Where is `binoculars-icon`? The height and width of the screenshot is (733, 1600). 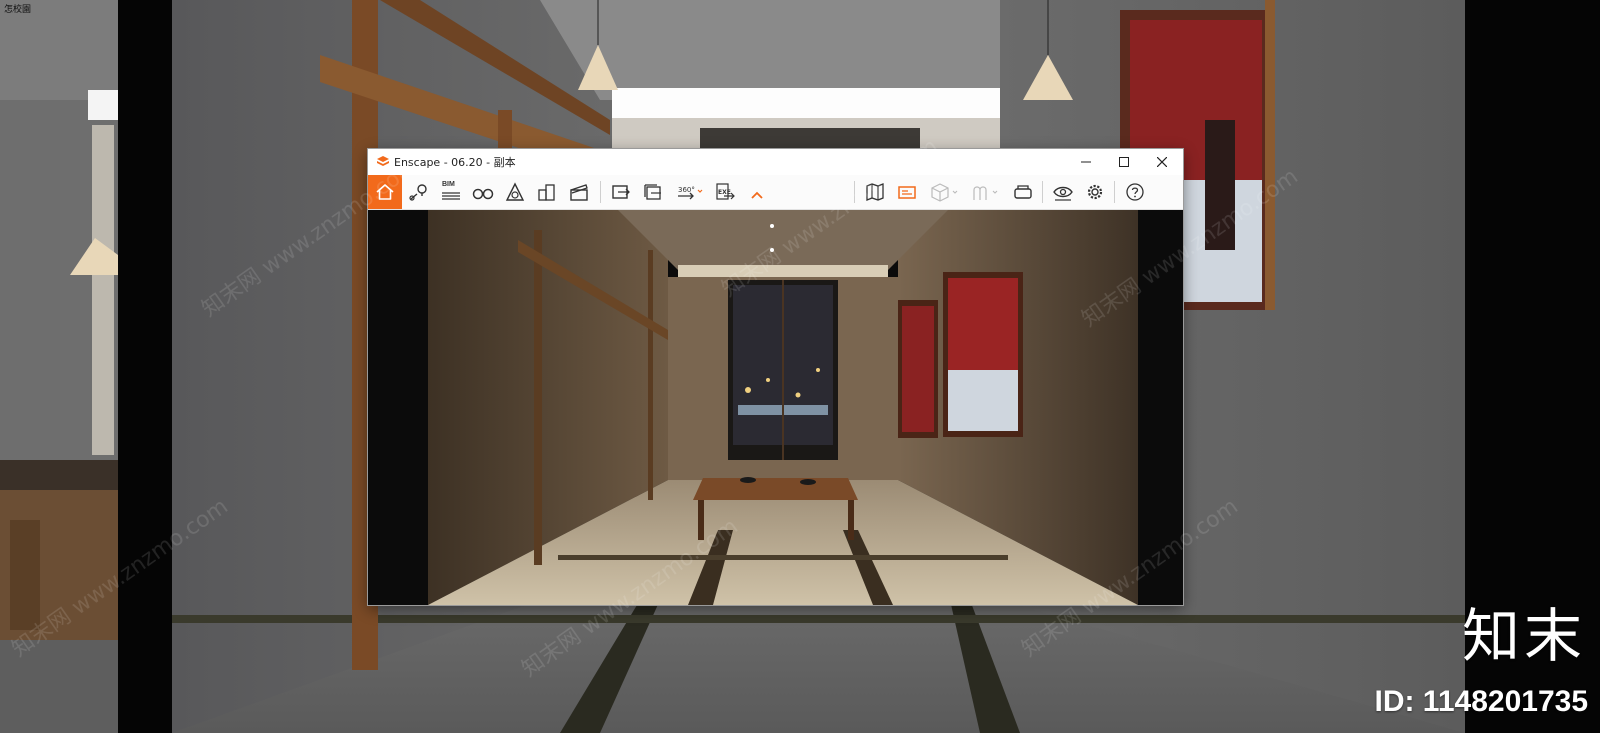
binoculars-icon is located at coordinates (483, 194).